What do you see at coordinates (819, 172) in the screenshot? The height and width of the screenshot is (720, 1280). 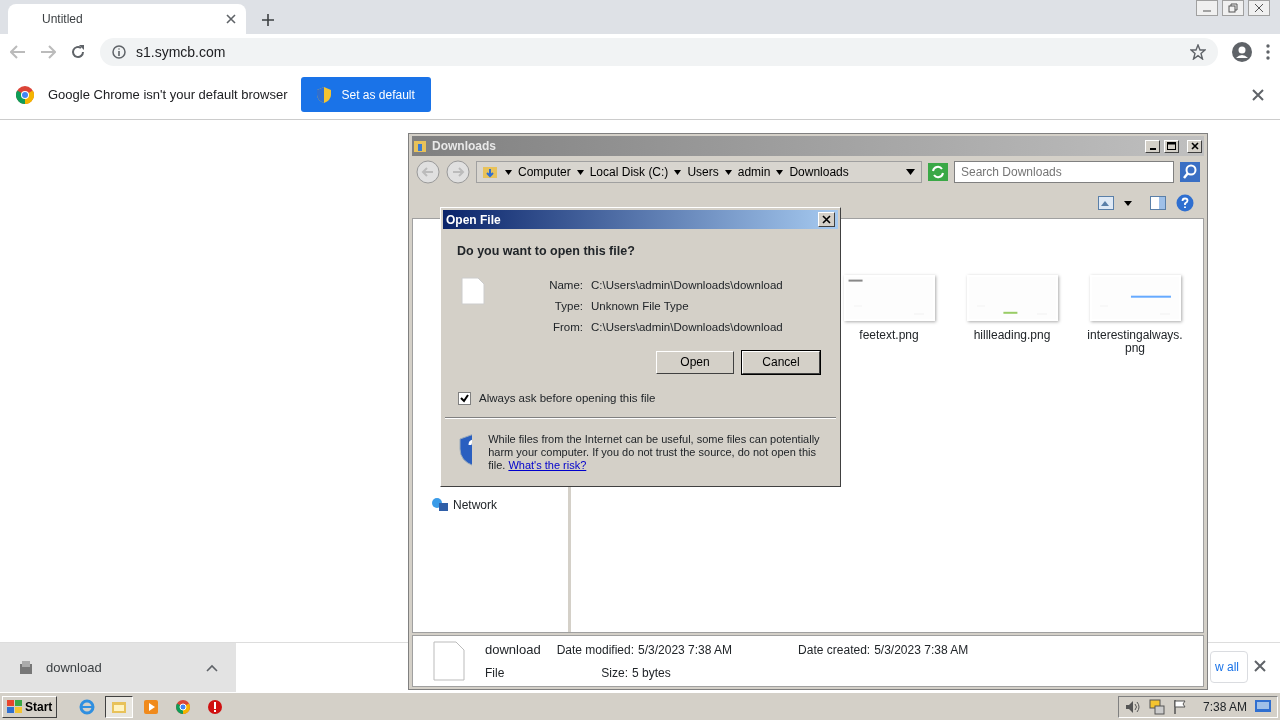 I see `breadcrumb-item: Downloads` at bounding box center [819, 172].